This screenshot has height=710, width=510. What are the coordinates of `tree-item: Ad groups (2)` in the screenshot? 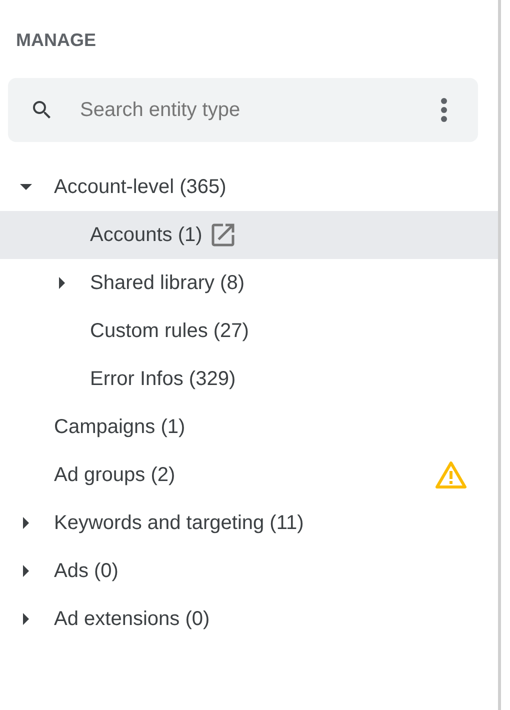 It's located at (249, 475).